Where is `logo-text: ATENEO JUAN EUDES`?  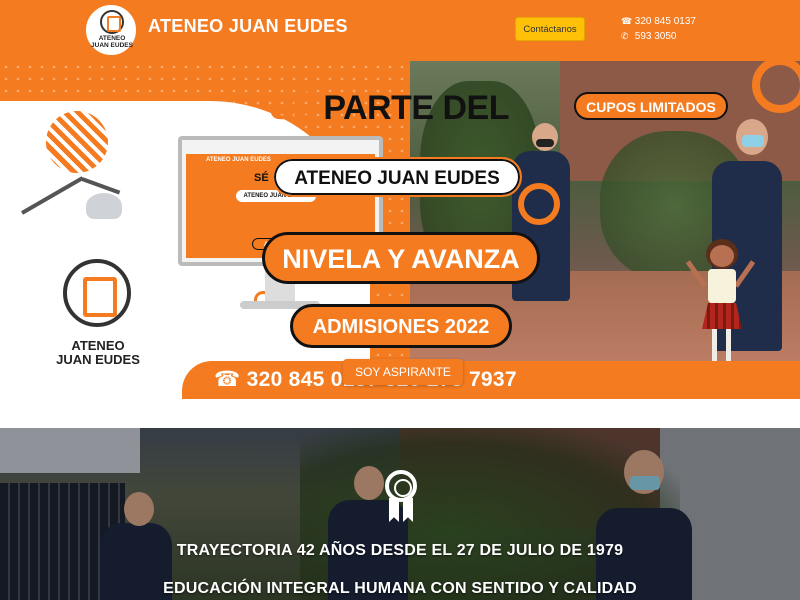
logo-text: ATENEO JUAN EUDES is located at coordinates (112, 42).